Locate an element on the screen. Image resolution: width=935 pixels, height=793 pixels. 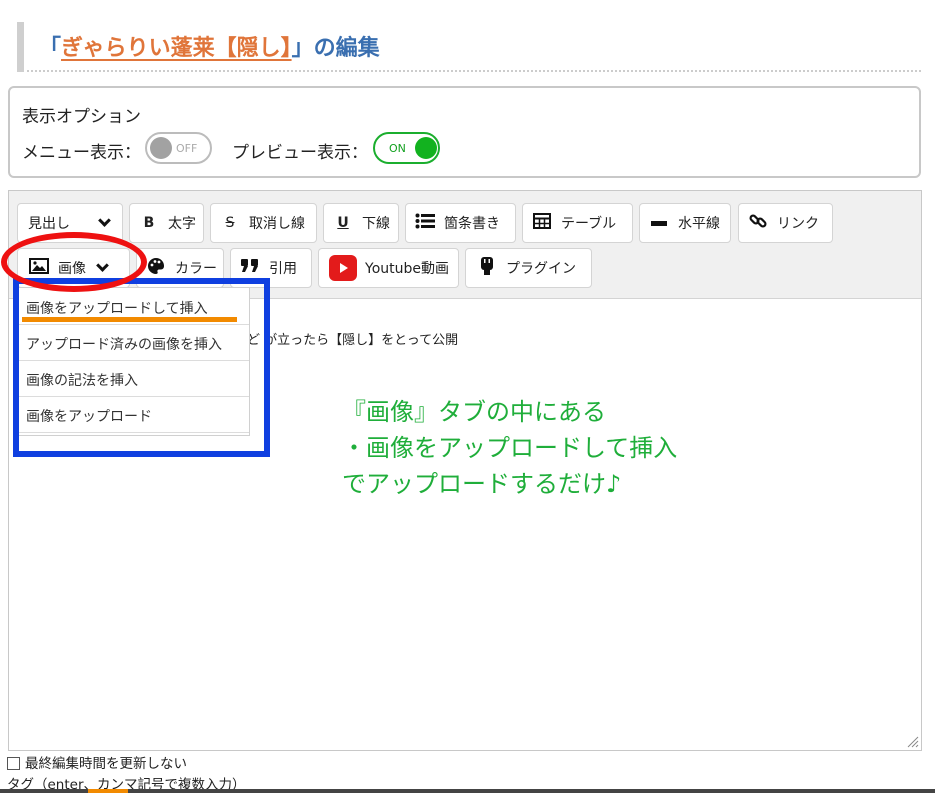
editor-content-text: ど が立ったら【隠し】をとって公開 is located at coordinates (352, 338).